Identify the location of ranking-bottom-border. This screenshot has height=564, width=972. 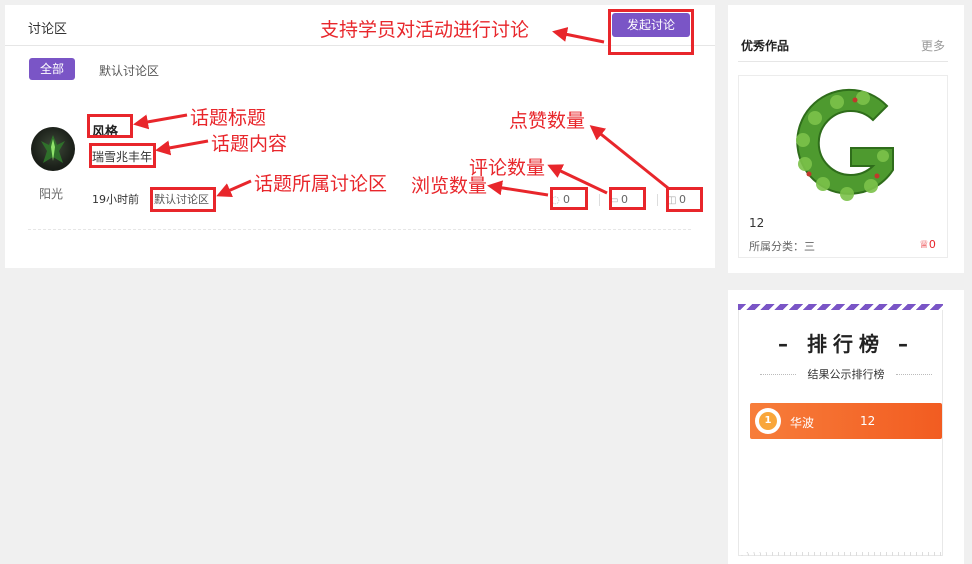
(840, 554).